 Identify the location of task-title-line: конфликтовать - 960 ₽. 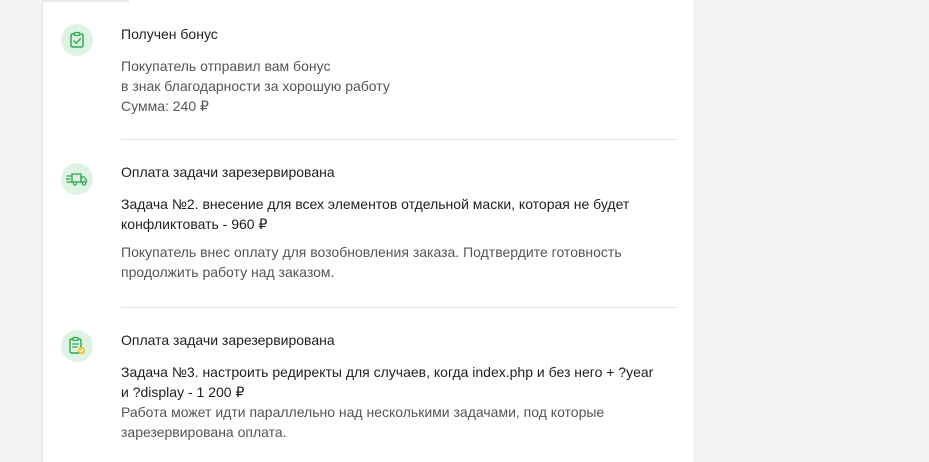
(398, 224).